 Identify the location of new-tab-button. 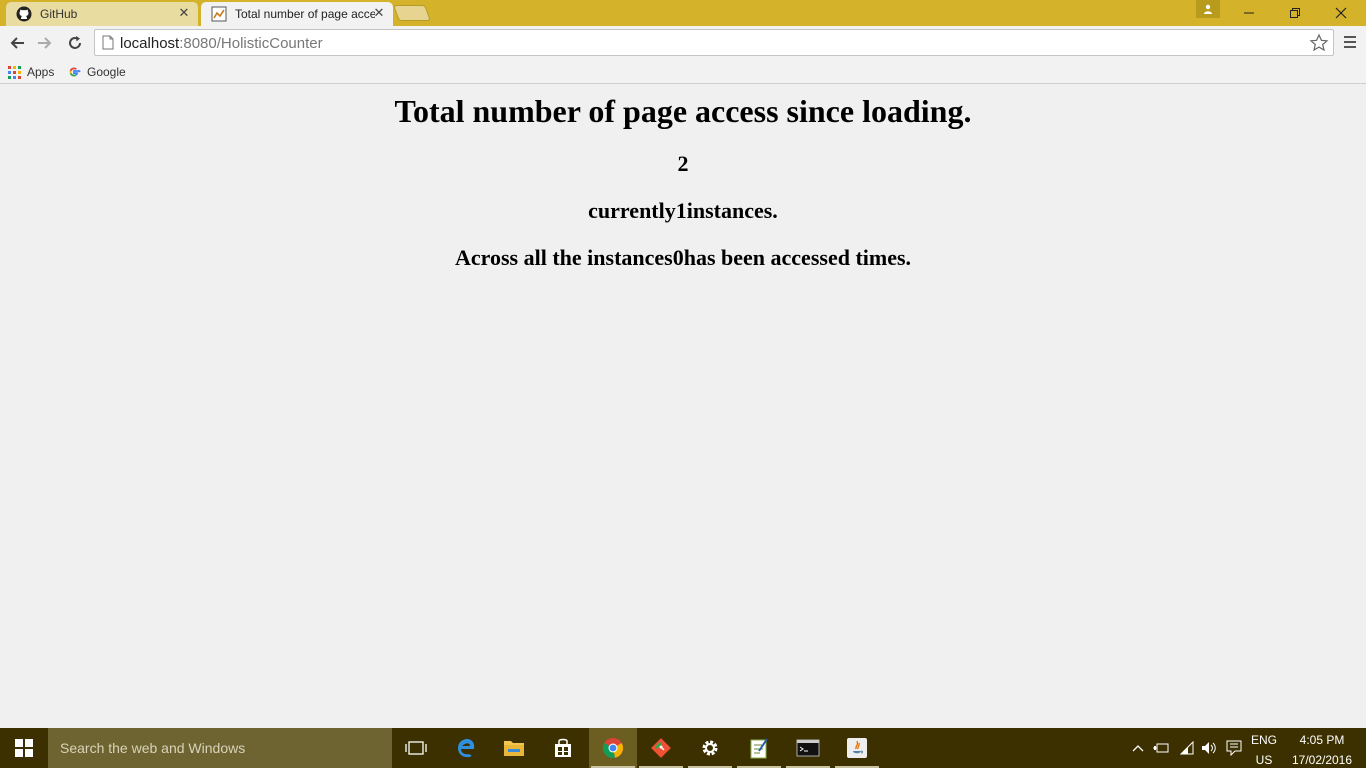
(412, 13).